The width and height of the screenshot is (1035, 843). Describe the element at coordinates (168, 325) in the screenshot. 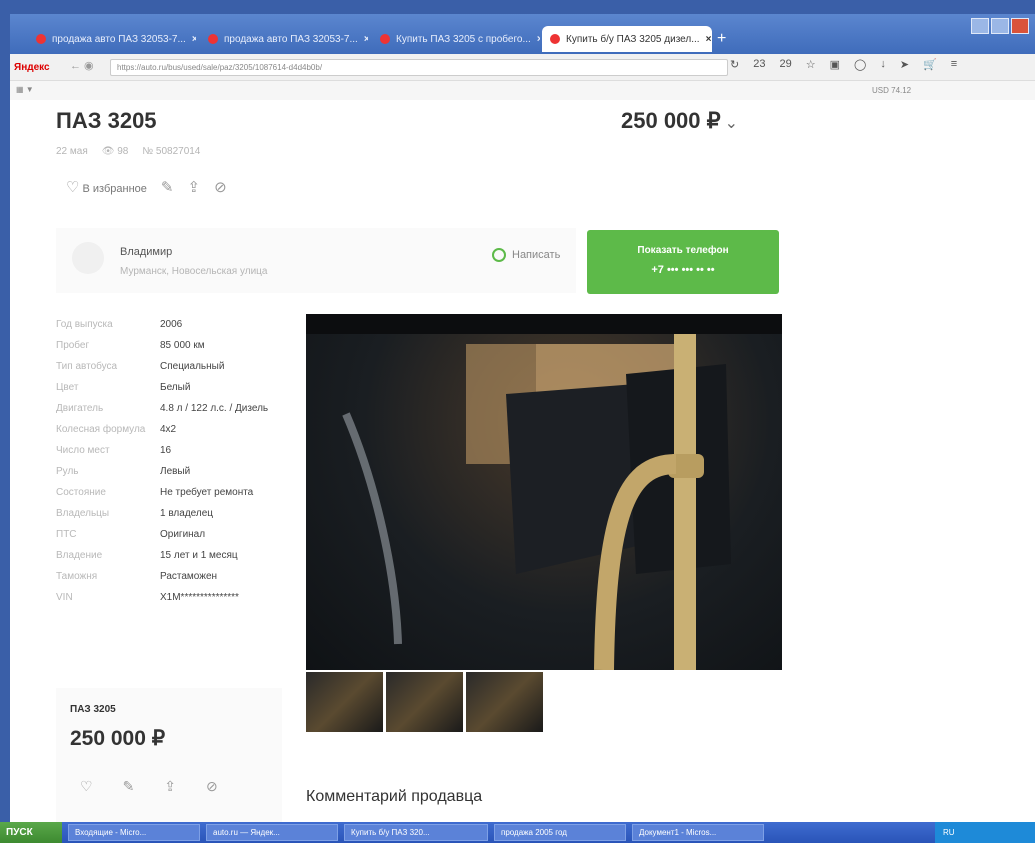

I see `spec-row: Год выпуска 2006` at that location.